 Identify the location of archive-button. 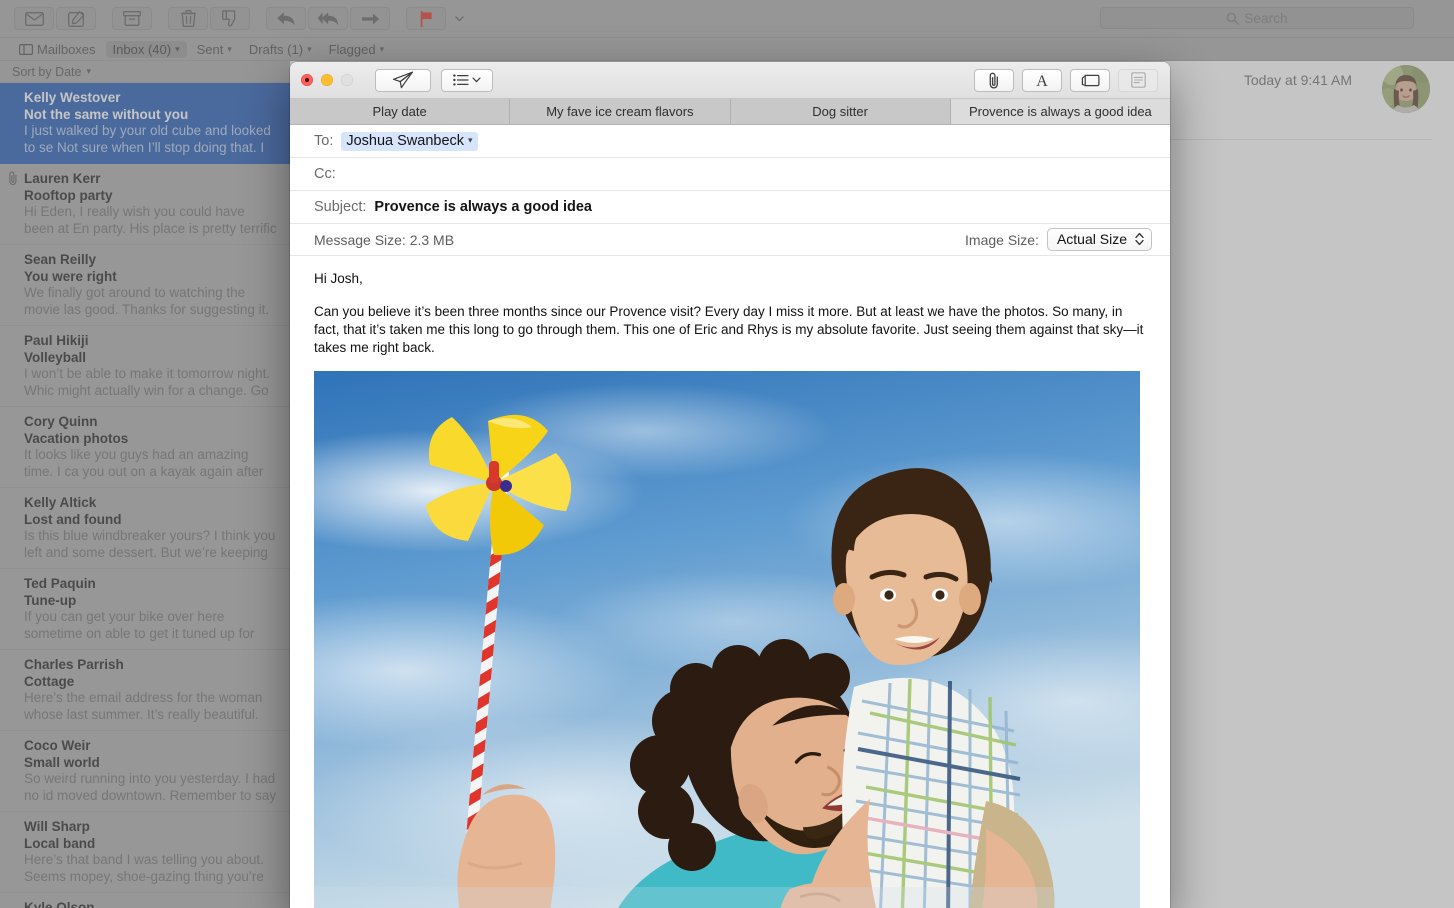
(132, 18).